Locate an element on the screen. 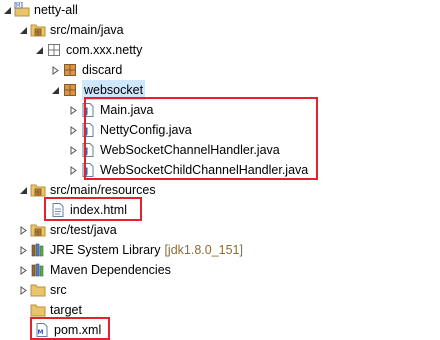 This screenshot has width=440, height=340. tree-item-label: com.xxx.netty is located at coordinates (104, 50).